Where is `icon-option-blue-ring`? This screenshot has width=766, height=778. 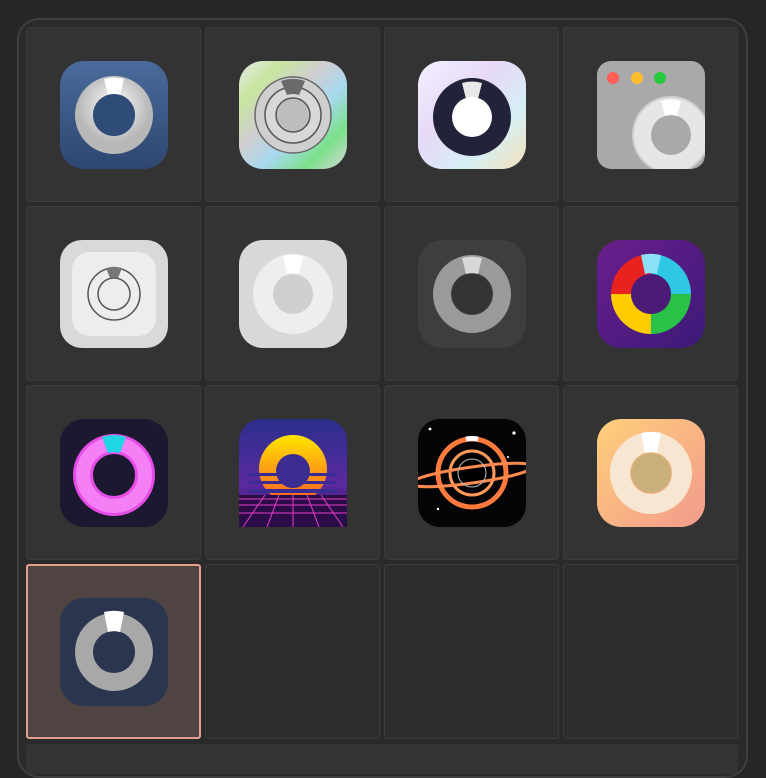 icon-option-blue-ring is located at coordinates (113, 114).